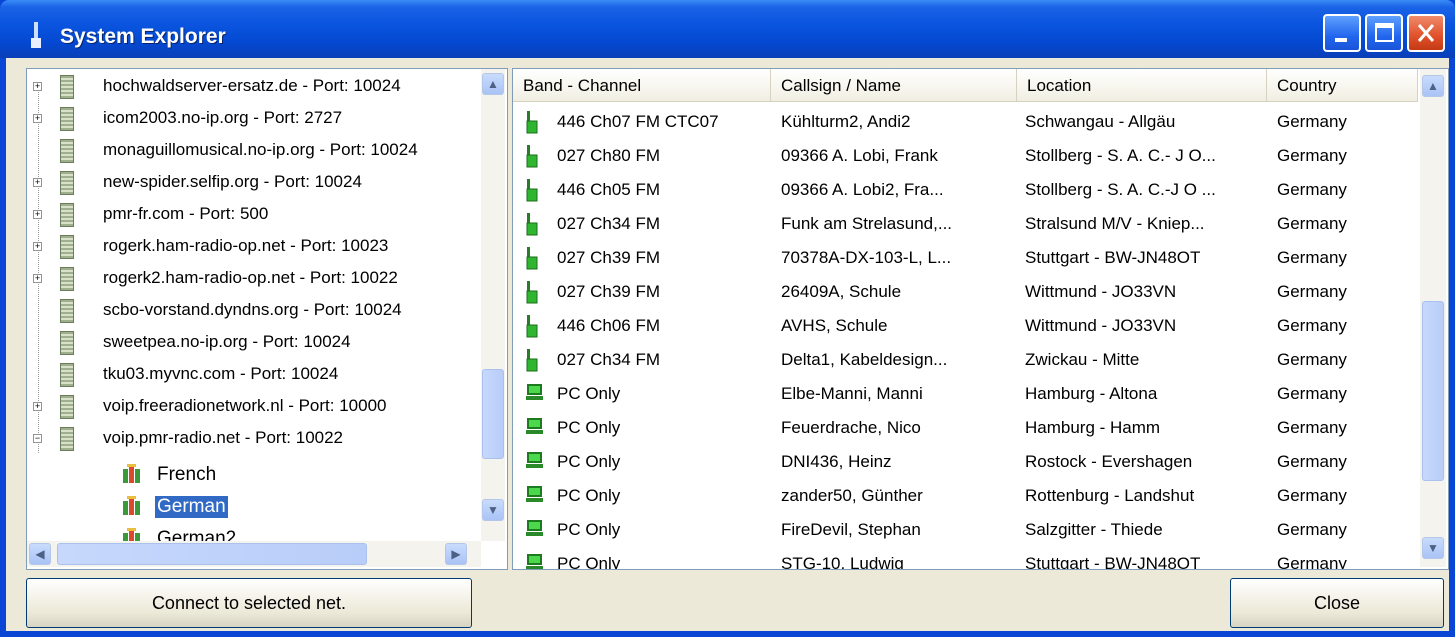 This screenshot has height=637, width=1455. What do you see at coordinates (1110, 495) in the screenshot?
I see `cell-location: Rottenburg - Landshut` at bounding box center [1110, 495].